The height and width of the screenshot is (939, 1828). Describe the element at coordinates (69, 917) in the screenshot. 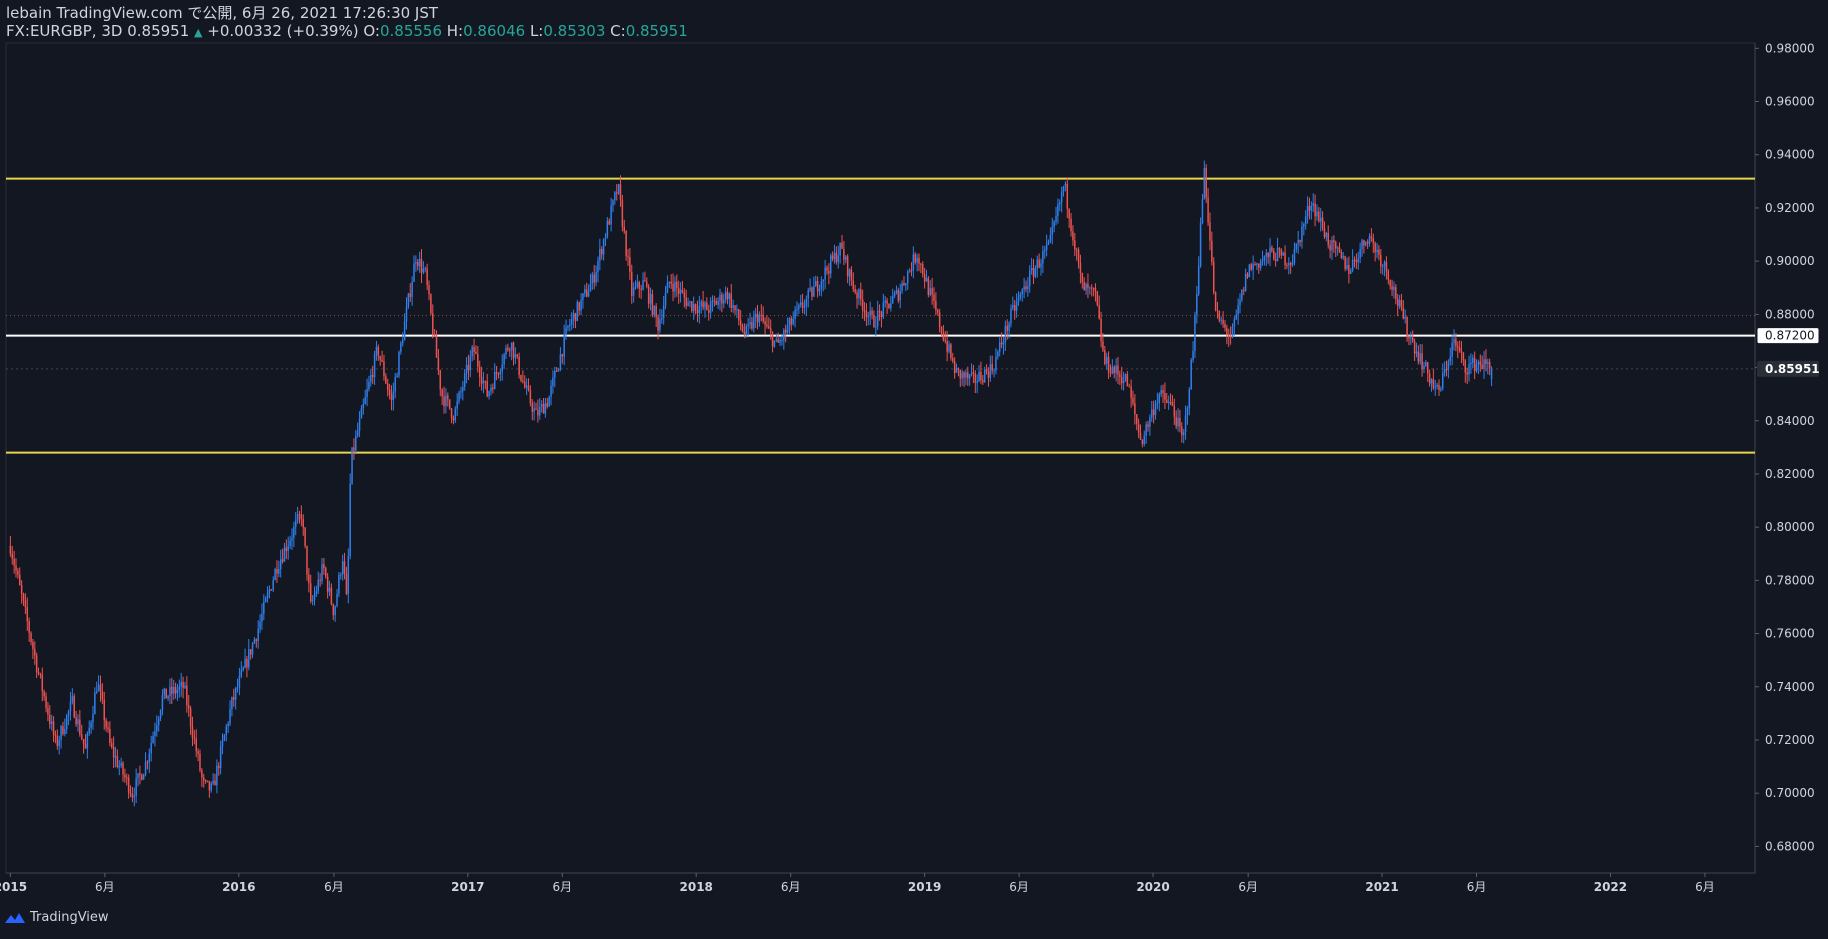

I see `footer-brand: TradingView` at that location.